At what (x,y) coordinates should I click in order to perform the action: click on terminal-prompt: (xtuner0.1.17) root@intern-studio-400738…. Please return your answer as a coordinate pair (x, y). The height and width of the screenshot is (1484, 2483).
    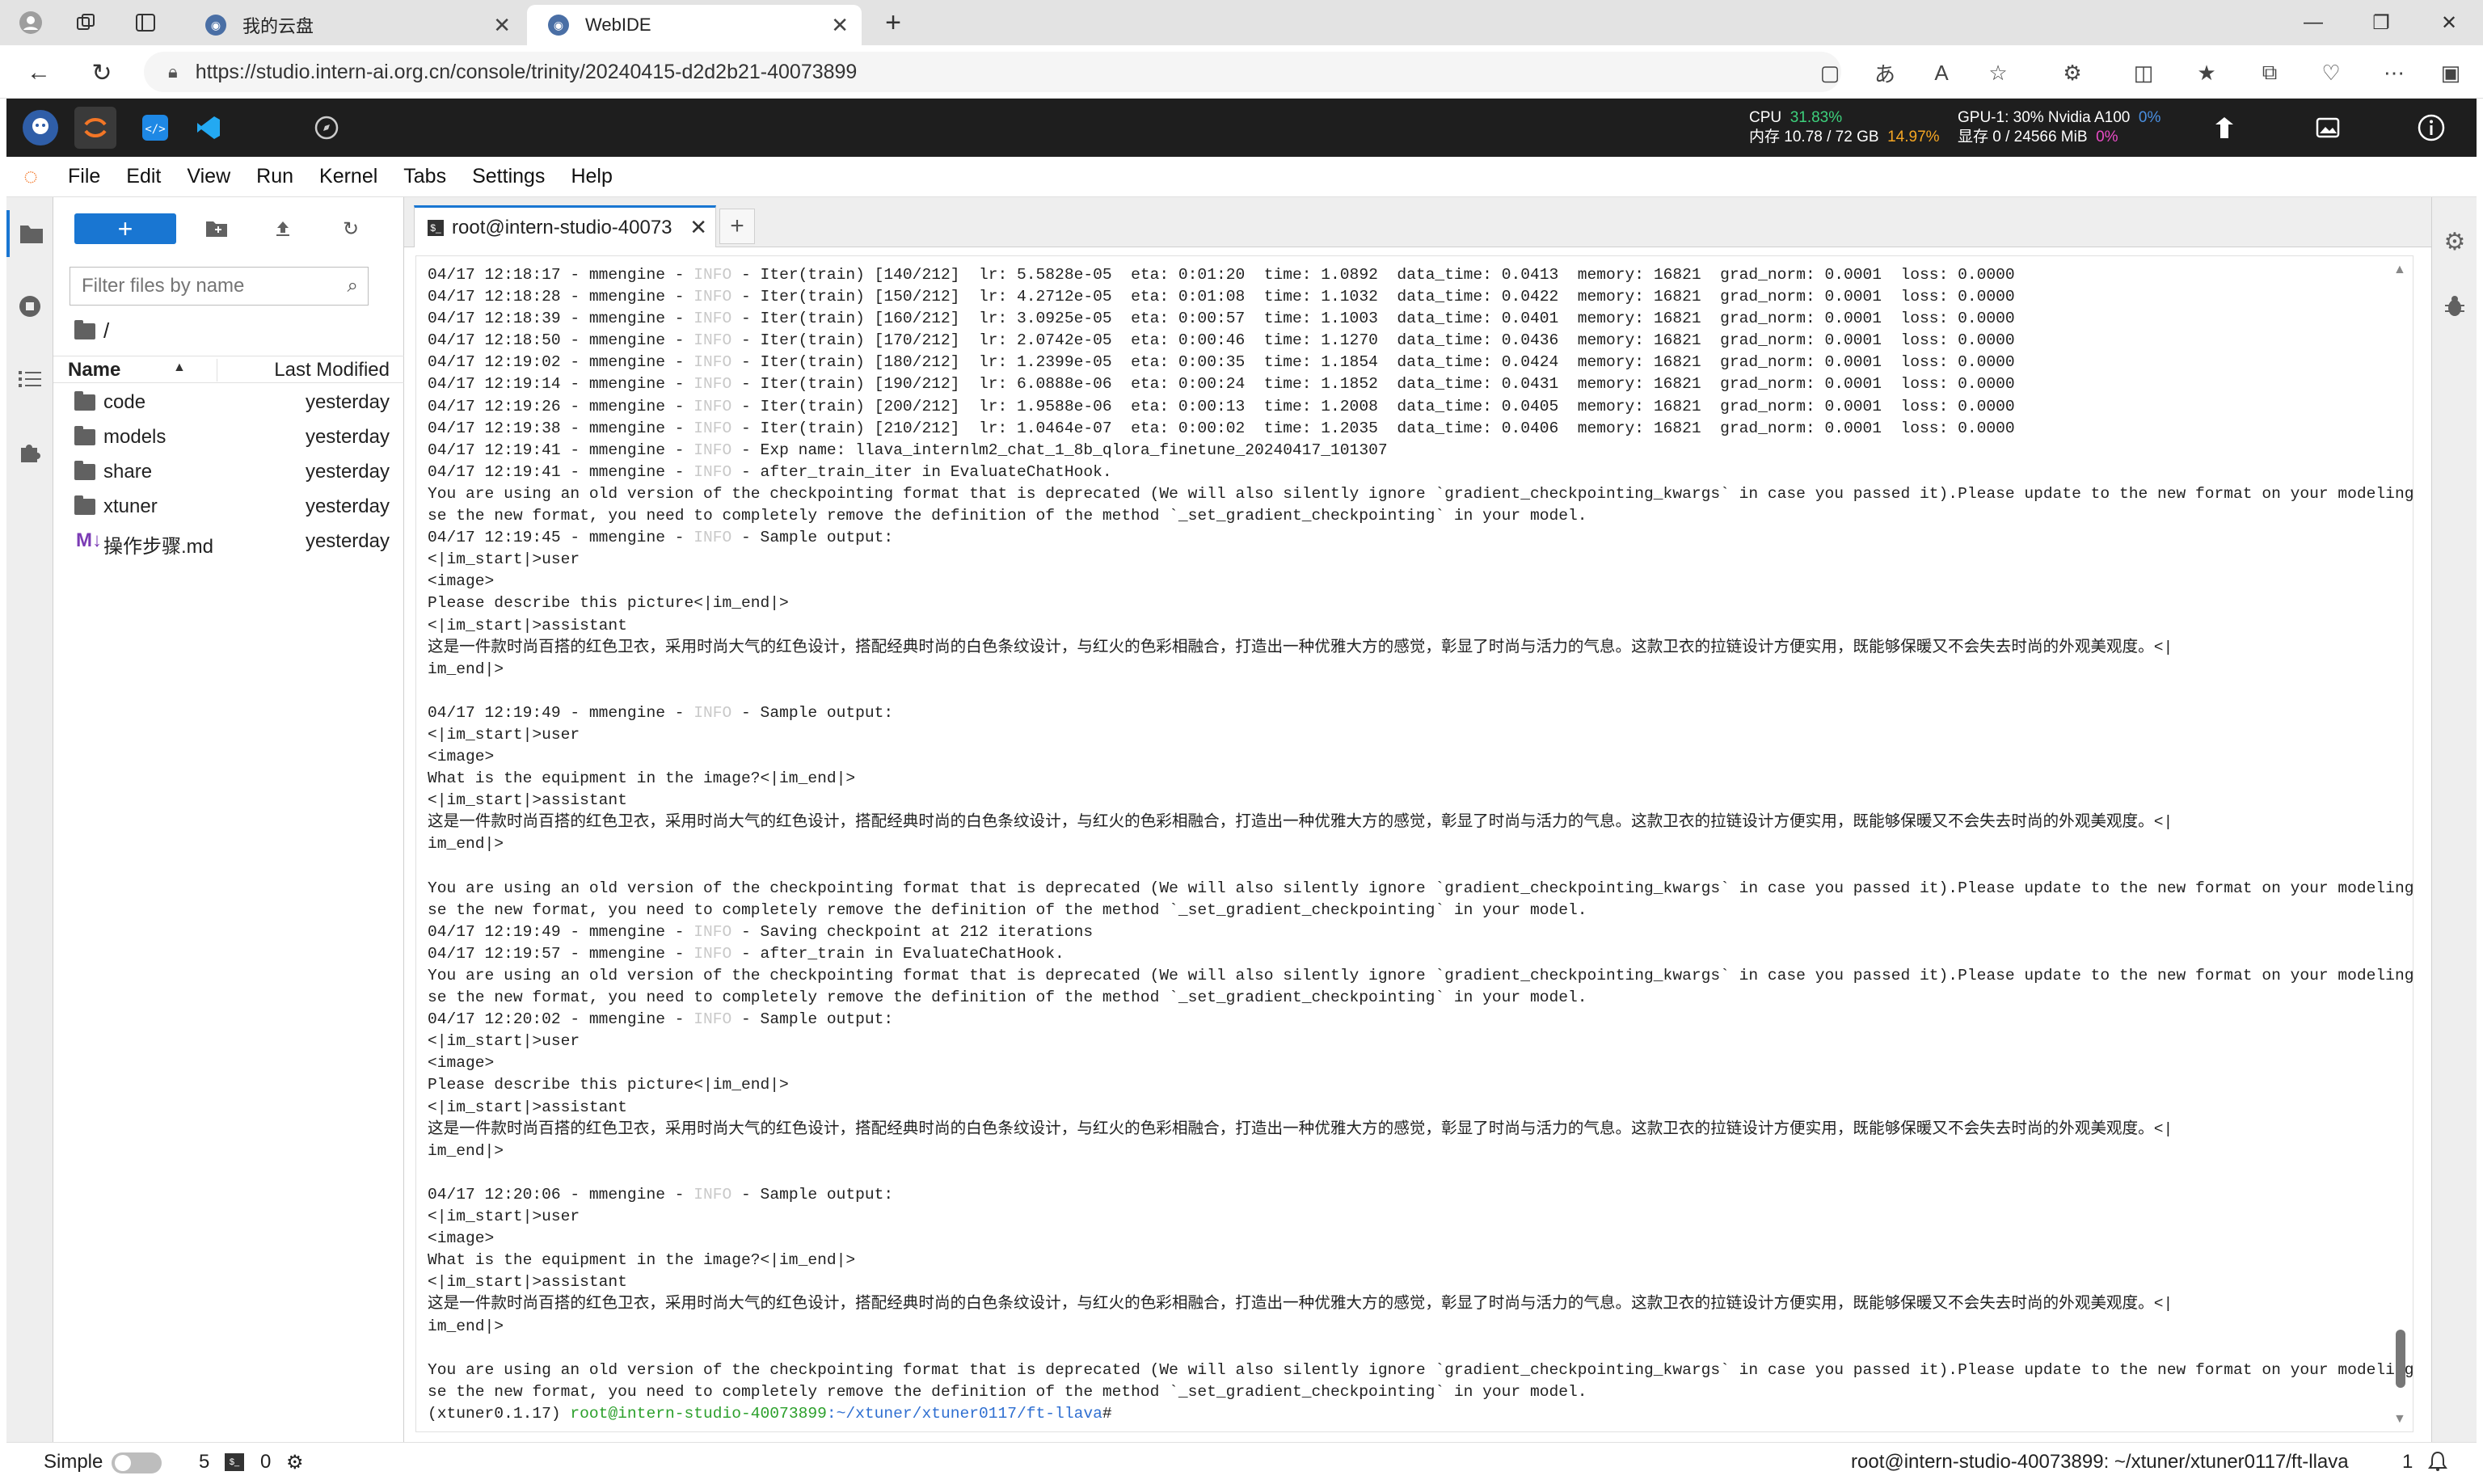
    Looking at the image, I should click on (1406, 1414).